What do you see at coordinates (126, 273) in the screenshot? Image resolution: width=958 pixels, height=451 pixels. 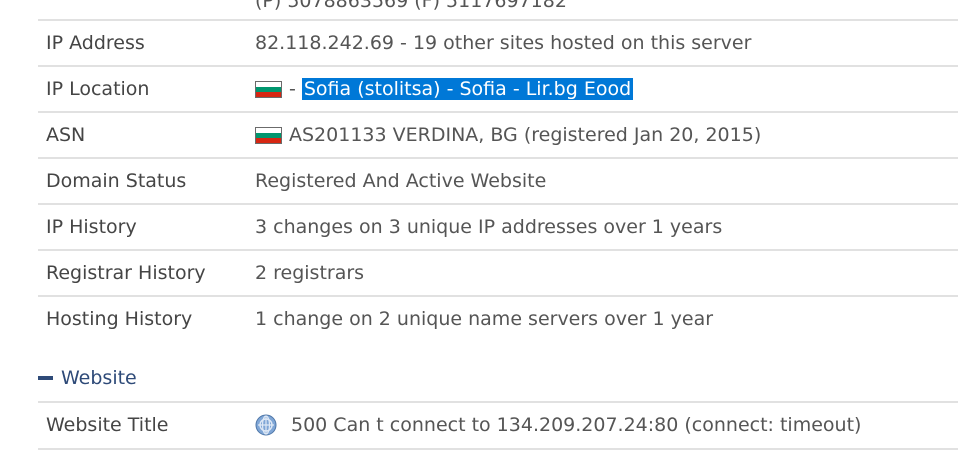 I see `row-label: Registrar History` at bounding box center [126, 273].